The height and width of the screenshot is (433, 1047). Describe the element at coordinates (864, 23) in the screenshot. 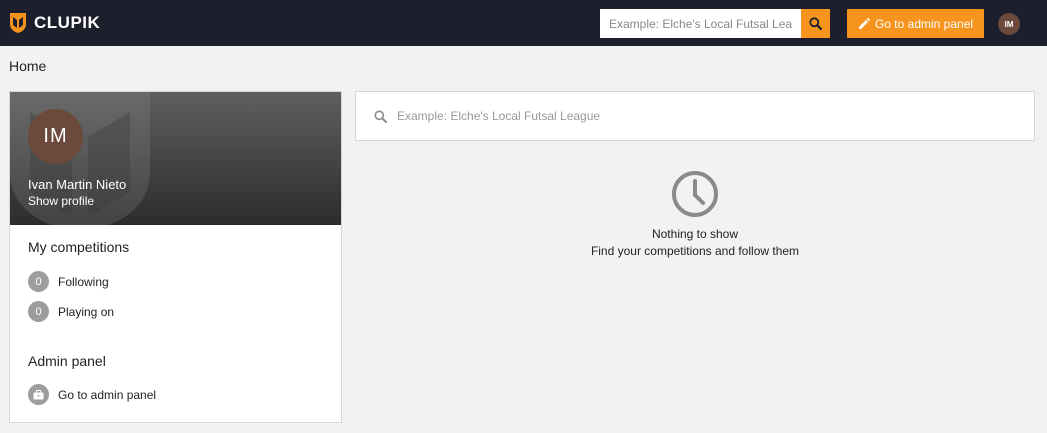

I see `pencil-icon` at that location.